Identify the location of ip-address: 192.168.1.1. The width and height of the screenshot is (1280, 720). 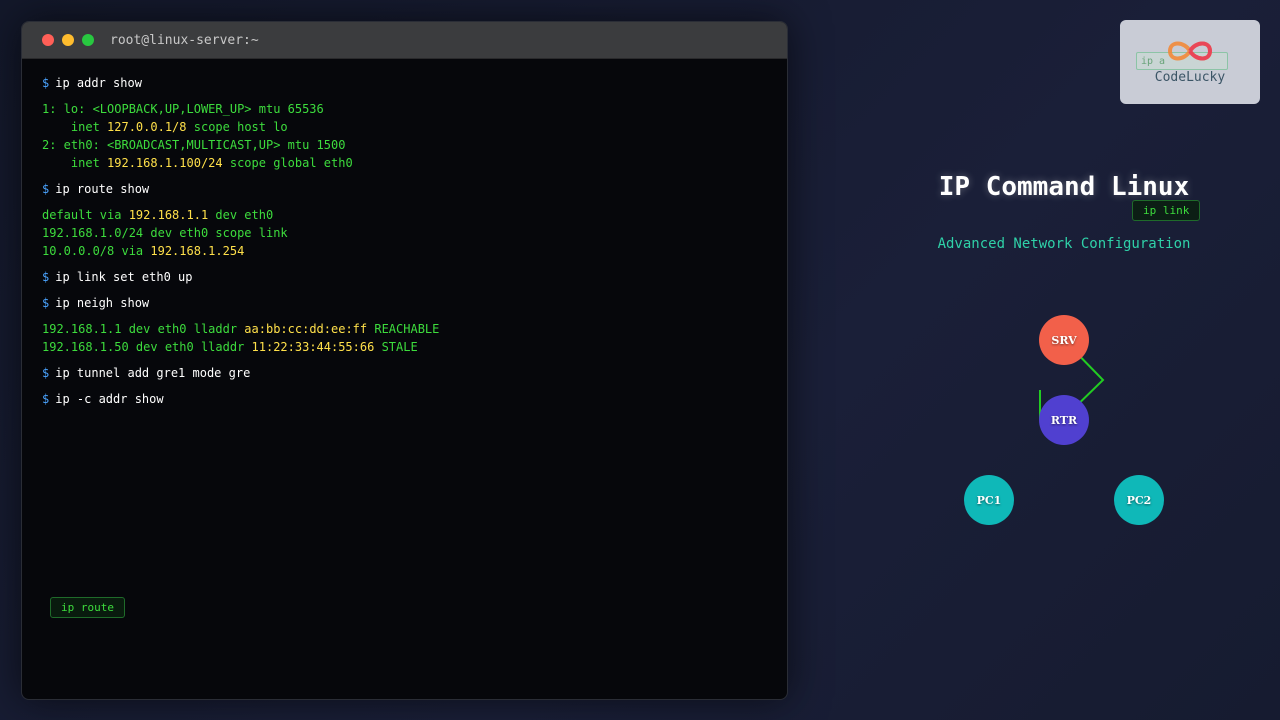
(168, 215).